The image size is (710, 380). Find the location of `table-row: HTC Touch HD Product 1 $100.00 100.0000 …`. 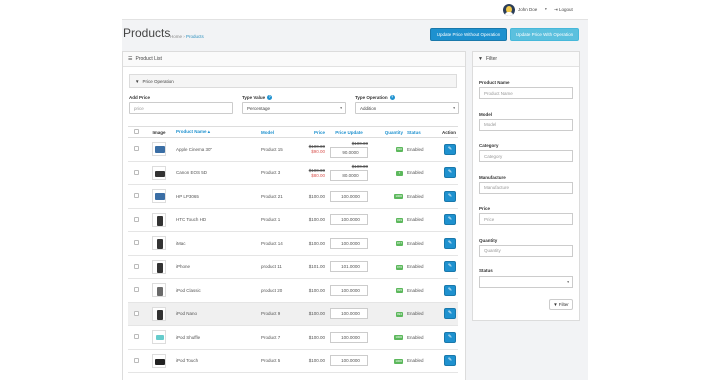

table-row: HTC Touch HD Product 1 $100.00 100.0000 … is located at coordinates (293, 220).